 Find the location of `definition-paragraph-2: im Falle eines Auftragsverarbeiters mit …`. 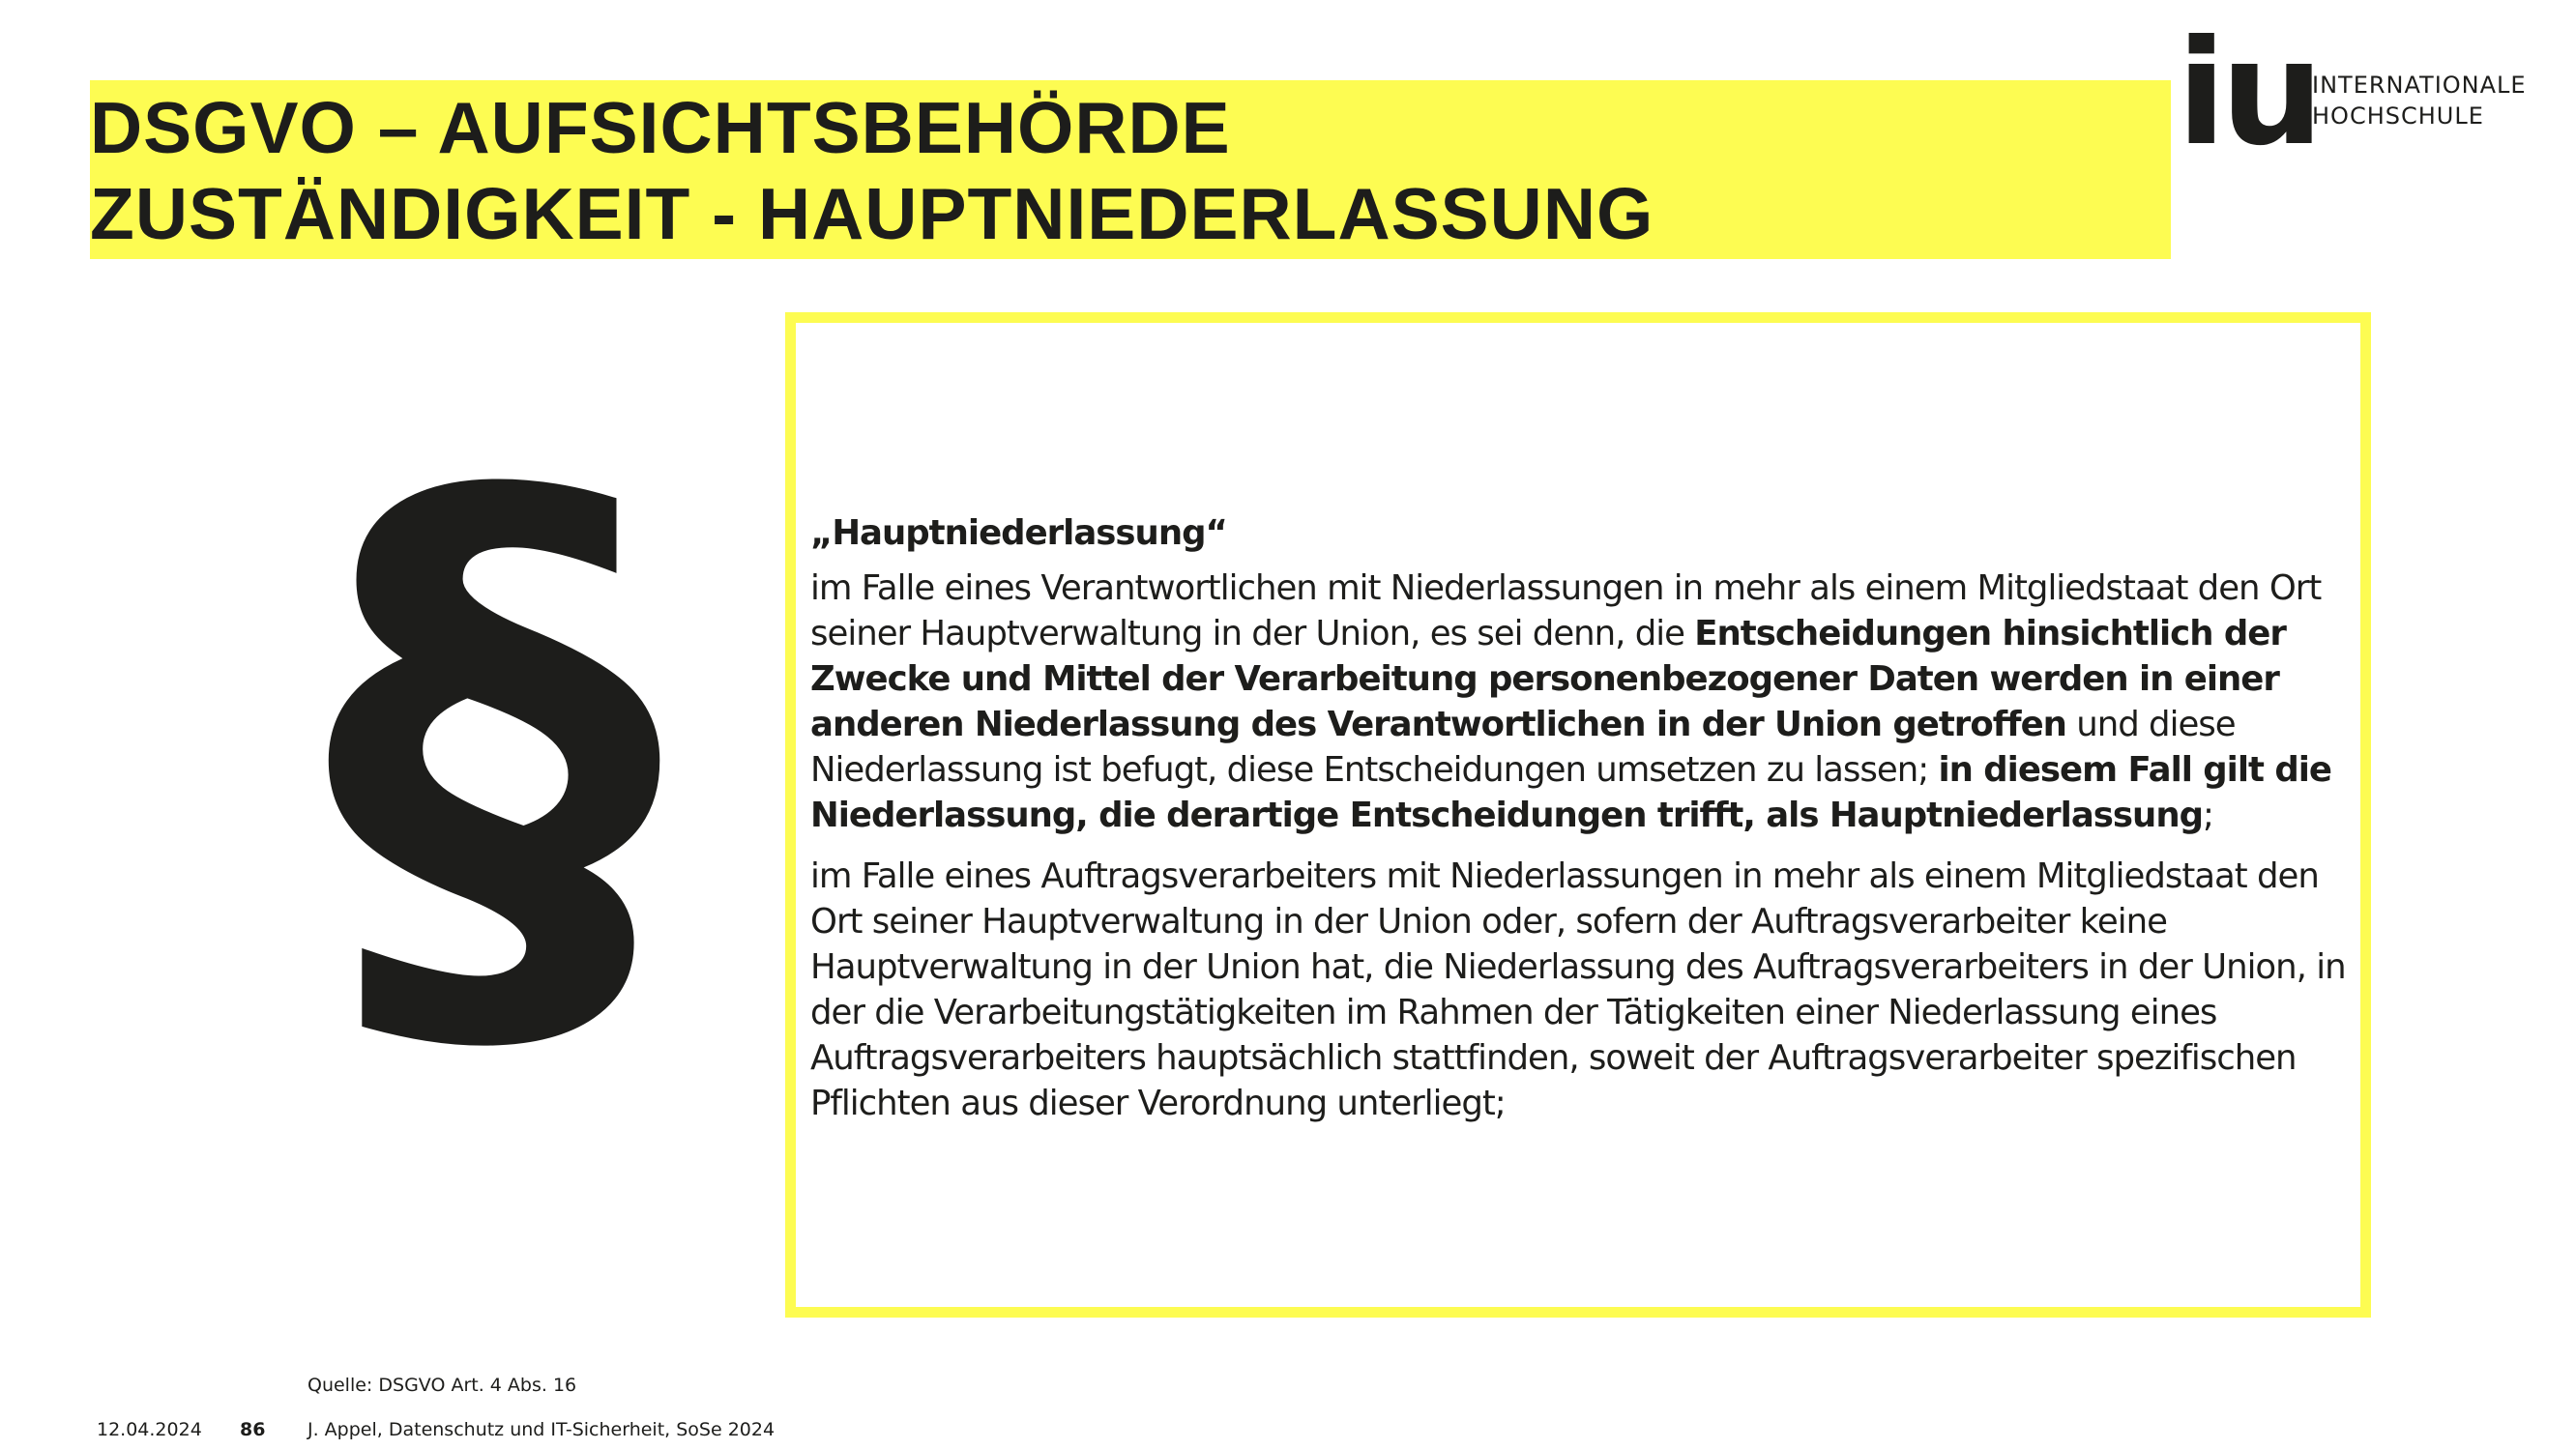

definition-paragraph-2: im Falle eines Auftragsverarbeiters mit … is located at coordinates (1578, 989).